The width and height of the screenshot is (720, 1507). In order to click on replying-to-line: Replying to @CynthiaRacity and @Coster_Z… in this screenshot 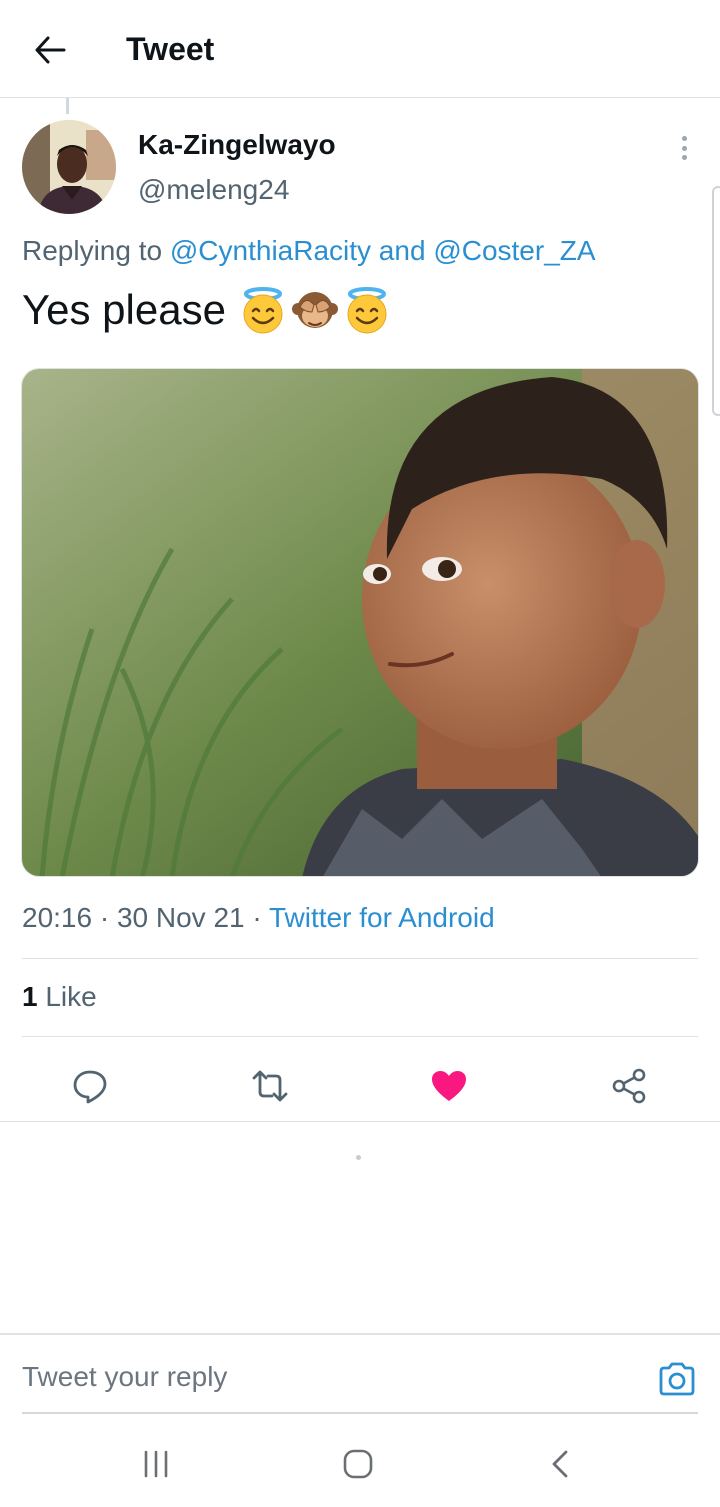, I will do `click(309, 251)`.